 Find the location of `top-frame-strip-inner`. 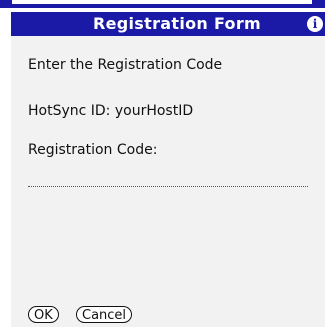

top-frame-strip-inner is located at coordinates (162, 2).